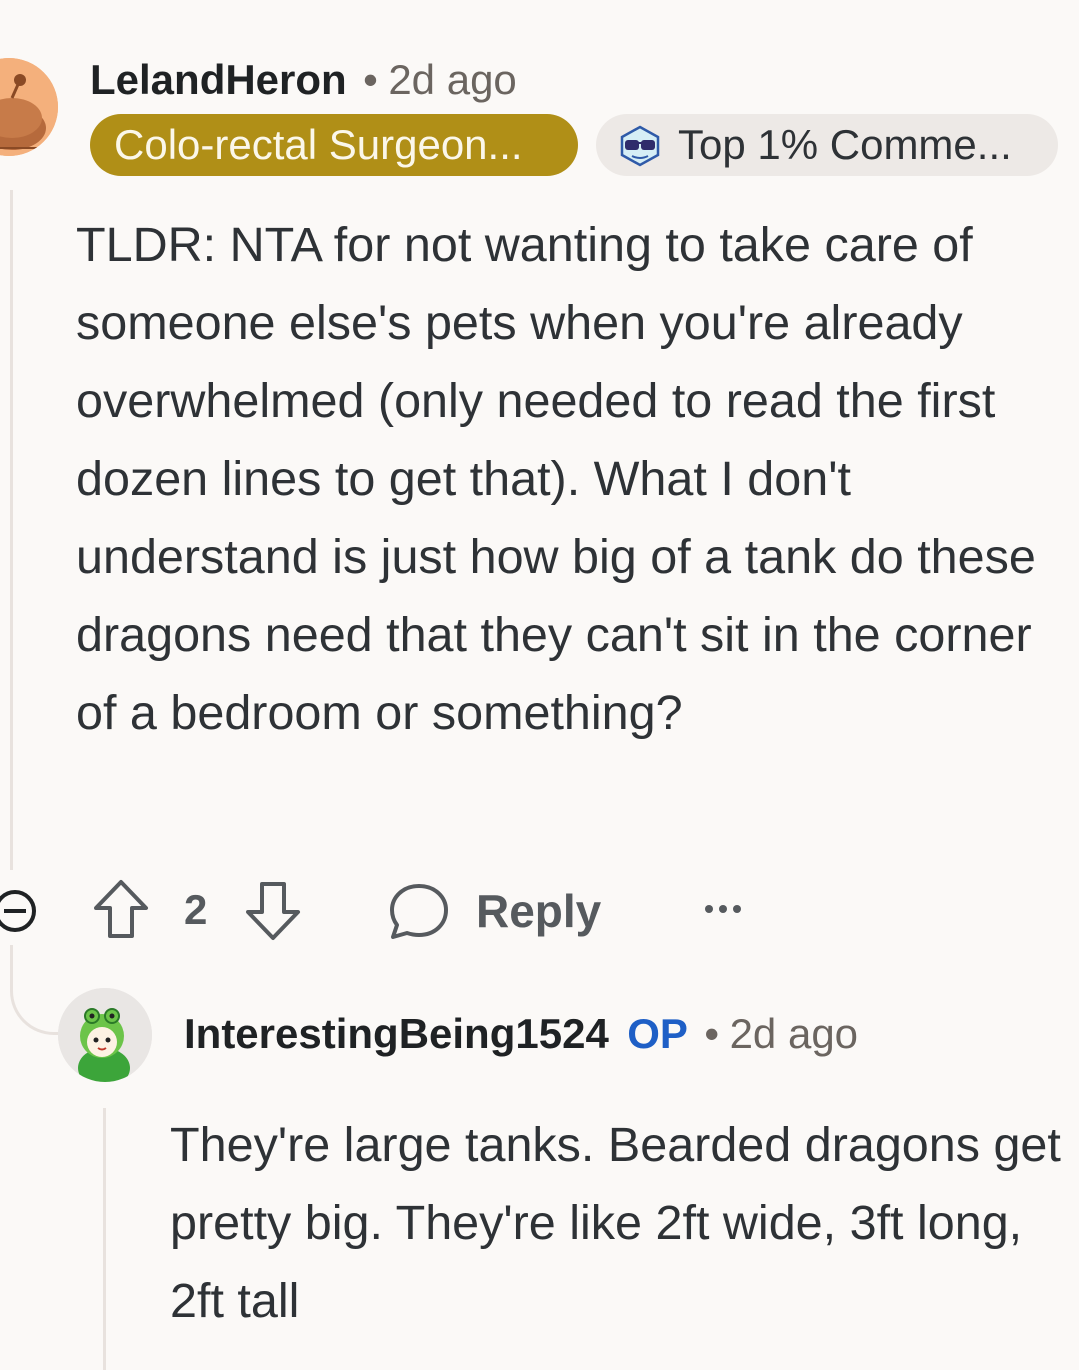  I want to click on reply-header: InterestingBeing1524 OP • 2d ago, so click(521, 1034).